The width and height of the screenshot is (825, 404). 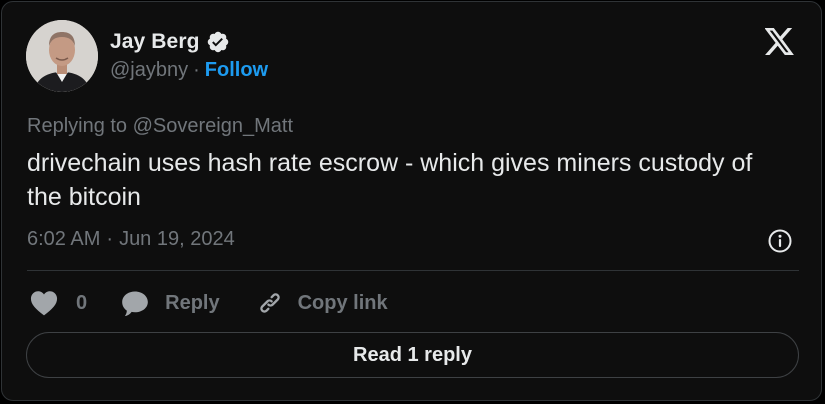 I want to click on x-logo-icon, so click(x=779, y=41).